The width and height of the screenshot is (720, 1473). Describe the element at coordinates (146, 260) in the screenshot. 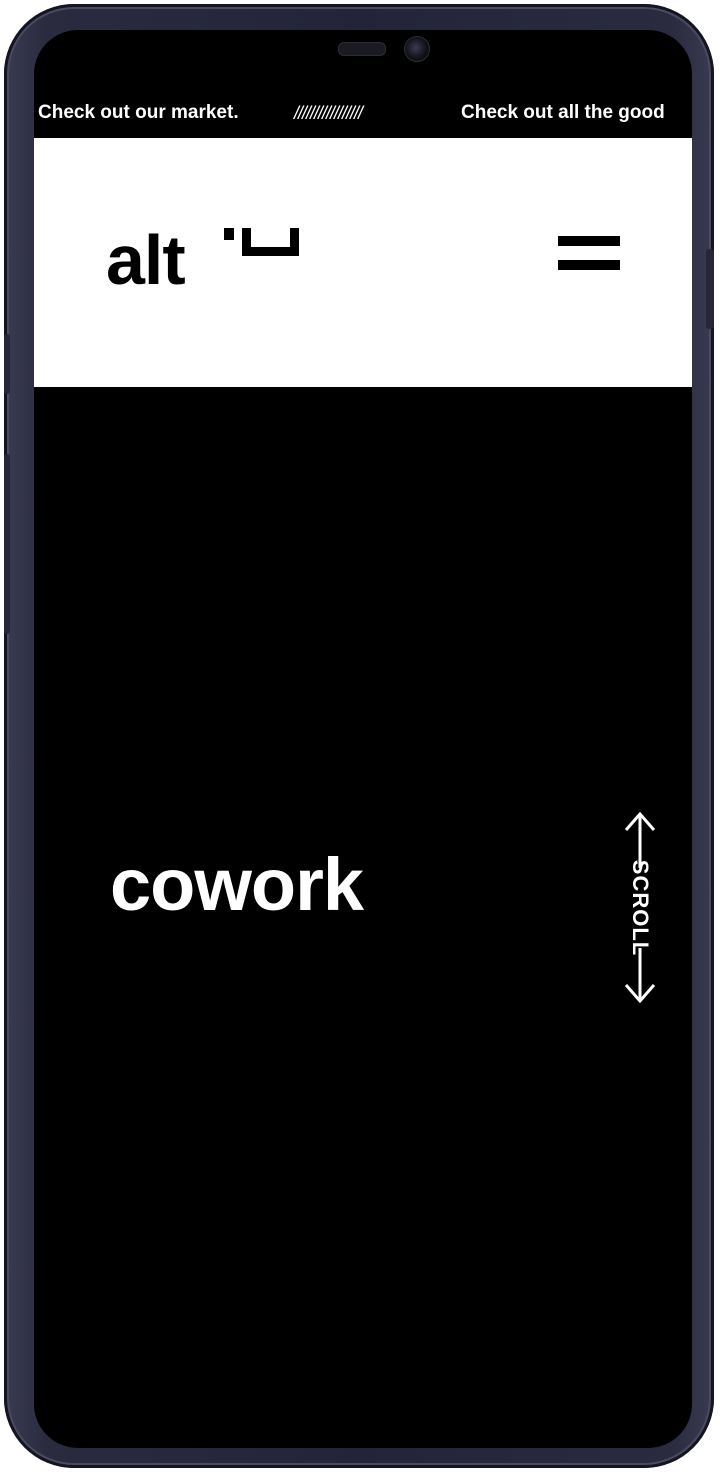

I see `logo-wordmark: alt` at that location.